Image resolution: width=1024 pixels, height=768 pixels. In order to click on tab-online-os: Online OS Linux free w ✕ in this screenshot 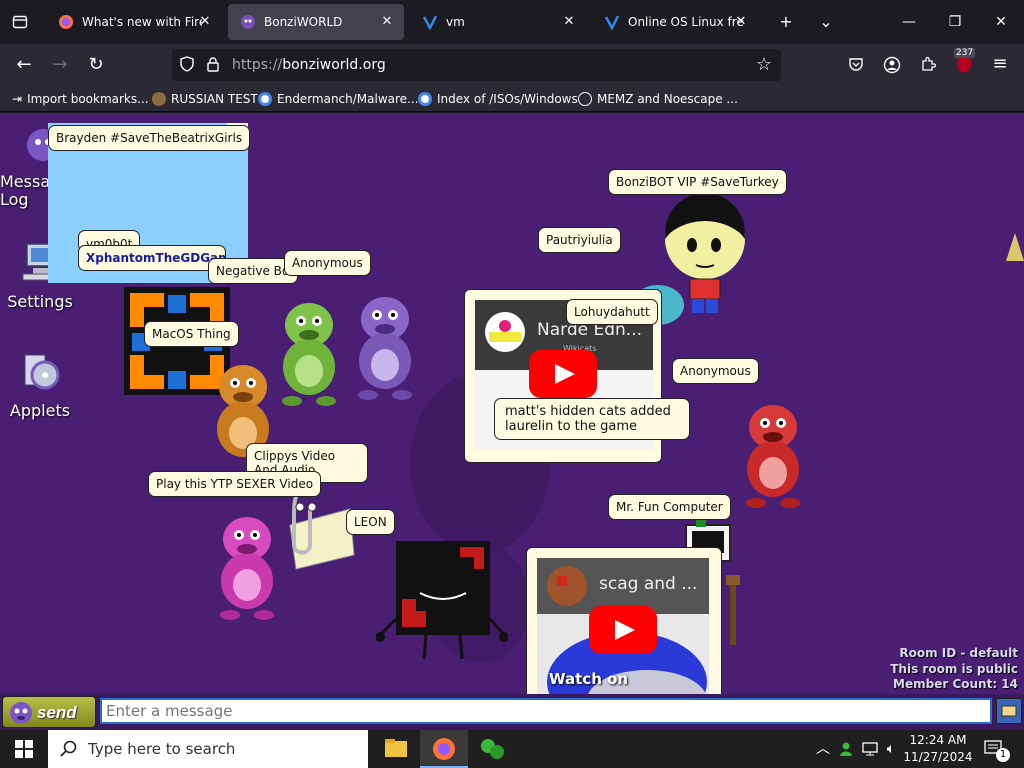, I will do `click(675, 22)`.